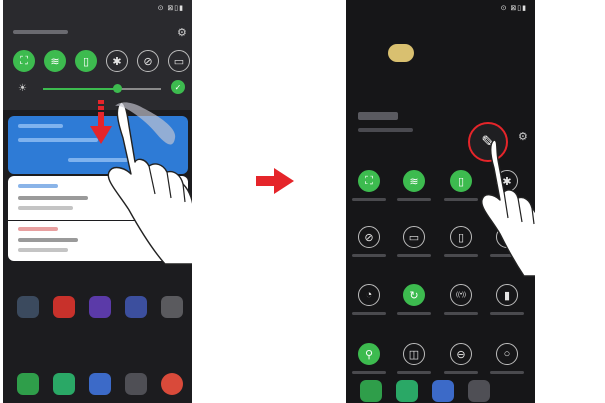  I want to click on brightness-icon: ☀, so click(22, 88).